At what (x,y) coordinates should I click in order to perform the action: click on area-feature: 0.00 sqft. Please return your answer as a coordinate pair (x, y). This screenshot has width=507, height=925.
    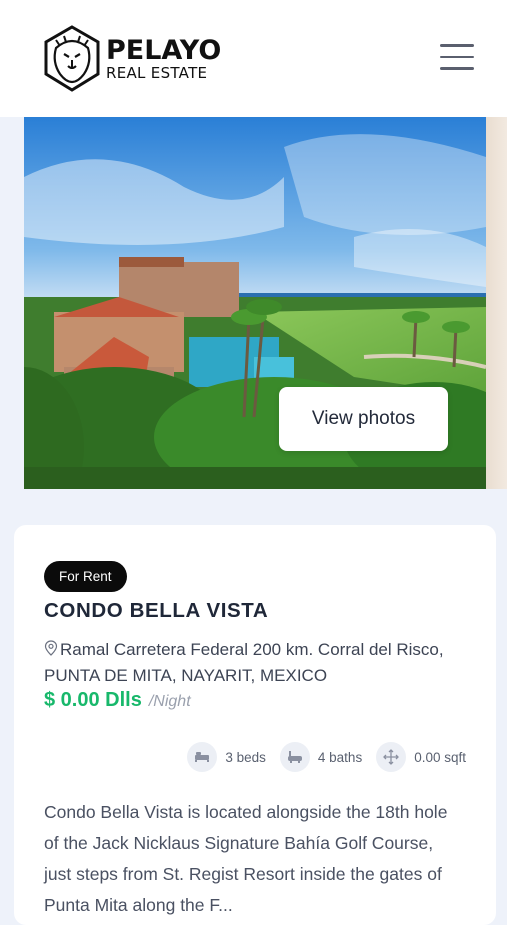
    Looking at the image, I should click on (421, 757).